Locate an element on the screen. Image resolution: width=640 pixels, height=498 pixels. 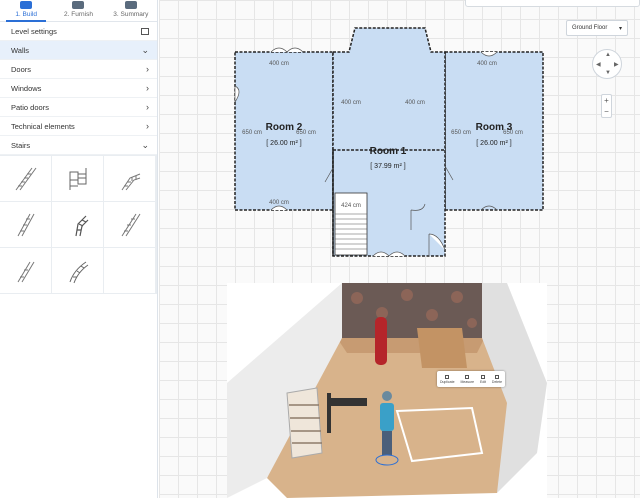
room-2-area-label: [ 26.00 m² ] is located at coordinates (283, 143).